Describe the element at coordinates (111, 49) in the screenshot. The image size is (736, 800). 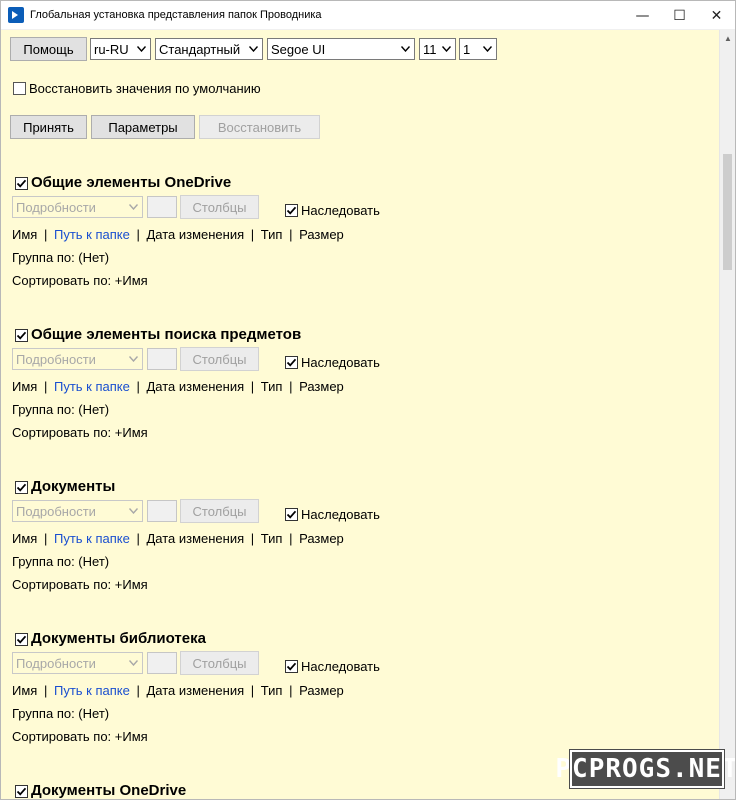
I see `language-value: ru-RU` at that location.